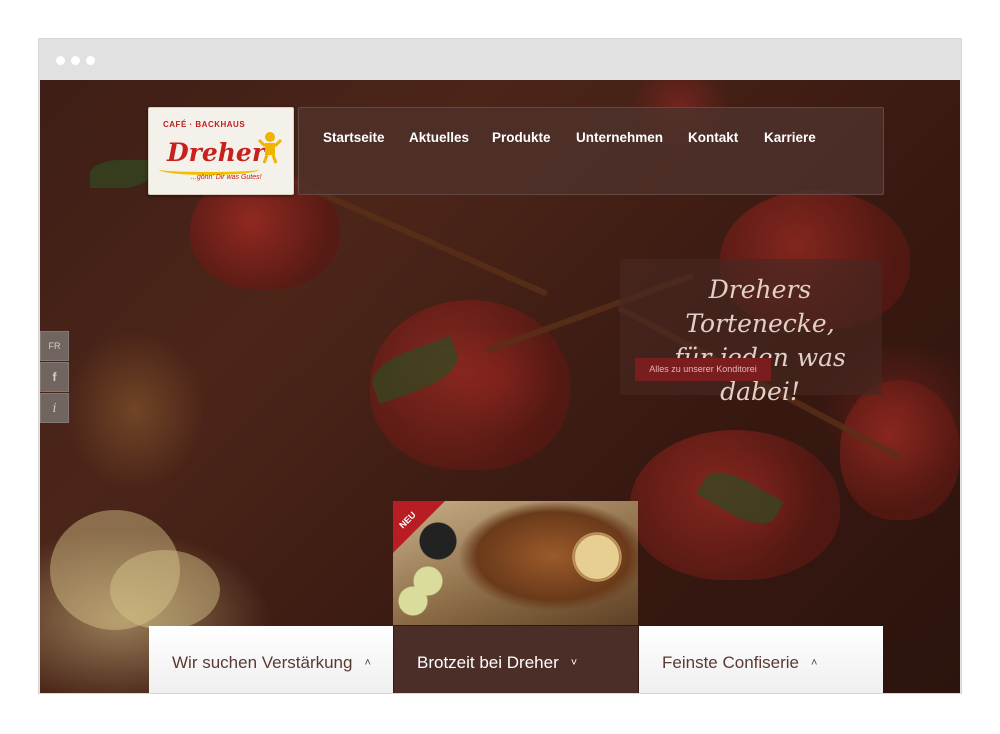  What do you see at coordinates (354, 137) in the screenshot?
I see `nav-item-startseite: Startseite` at bounding box center [354, 137].